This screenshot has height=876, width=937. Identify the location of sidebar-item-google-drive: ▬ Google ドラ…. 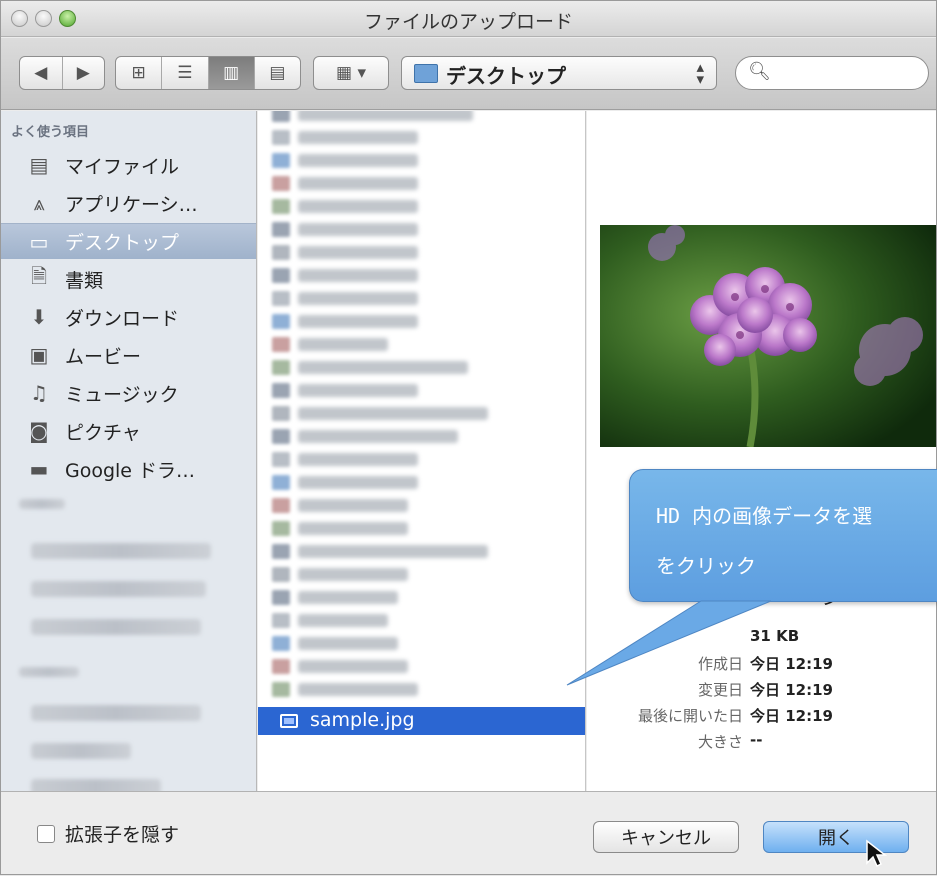
(128, 469).